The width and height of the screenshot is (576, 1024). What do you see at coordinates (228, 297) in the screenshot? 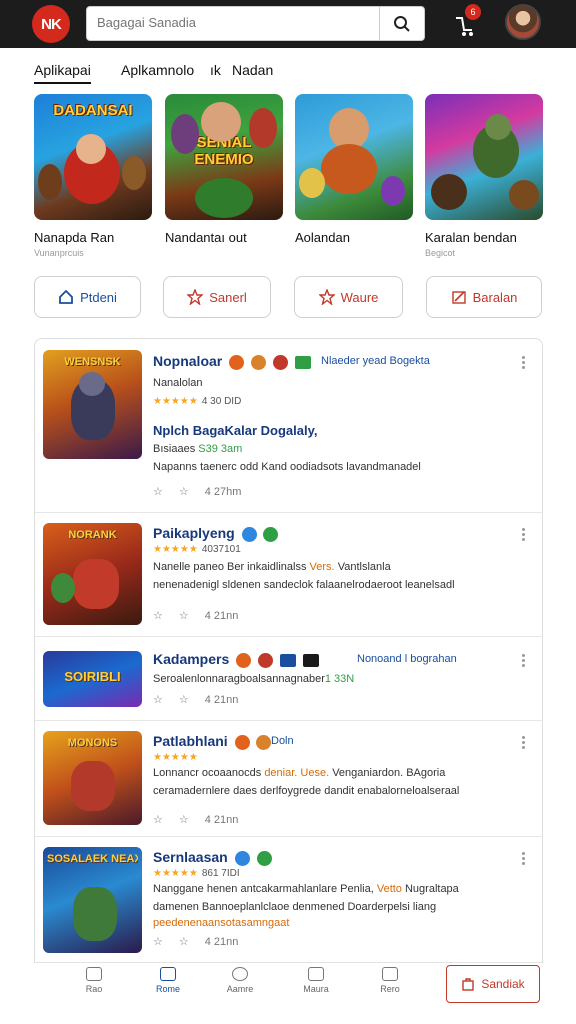
I see `save-button-label: Sanerl` at bounding box center [228, 297].